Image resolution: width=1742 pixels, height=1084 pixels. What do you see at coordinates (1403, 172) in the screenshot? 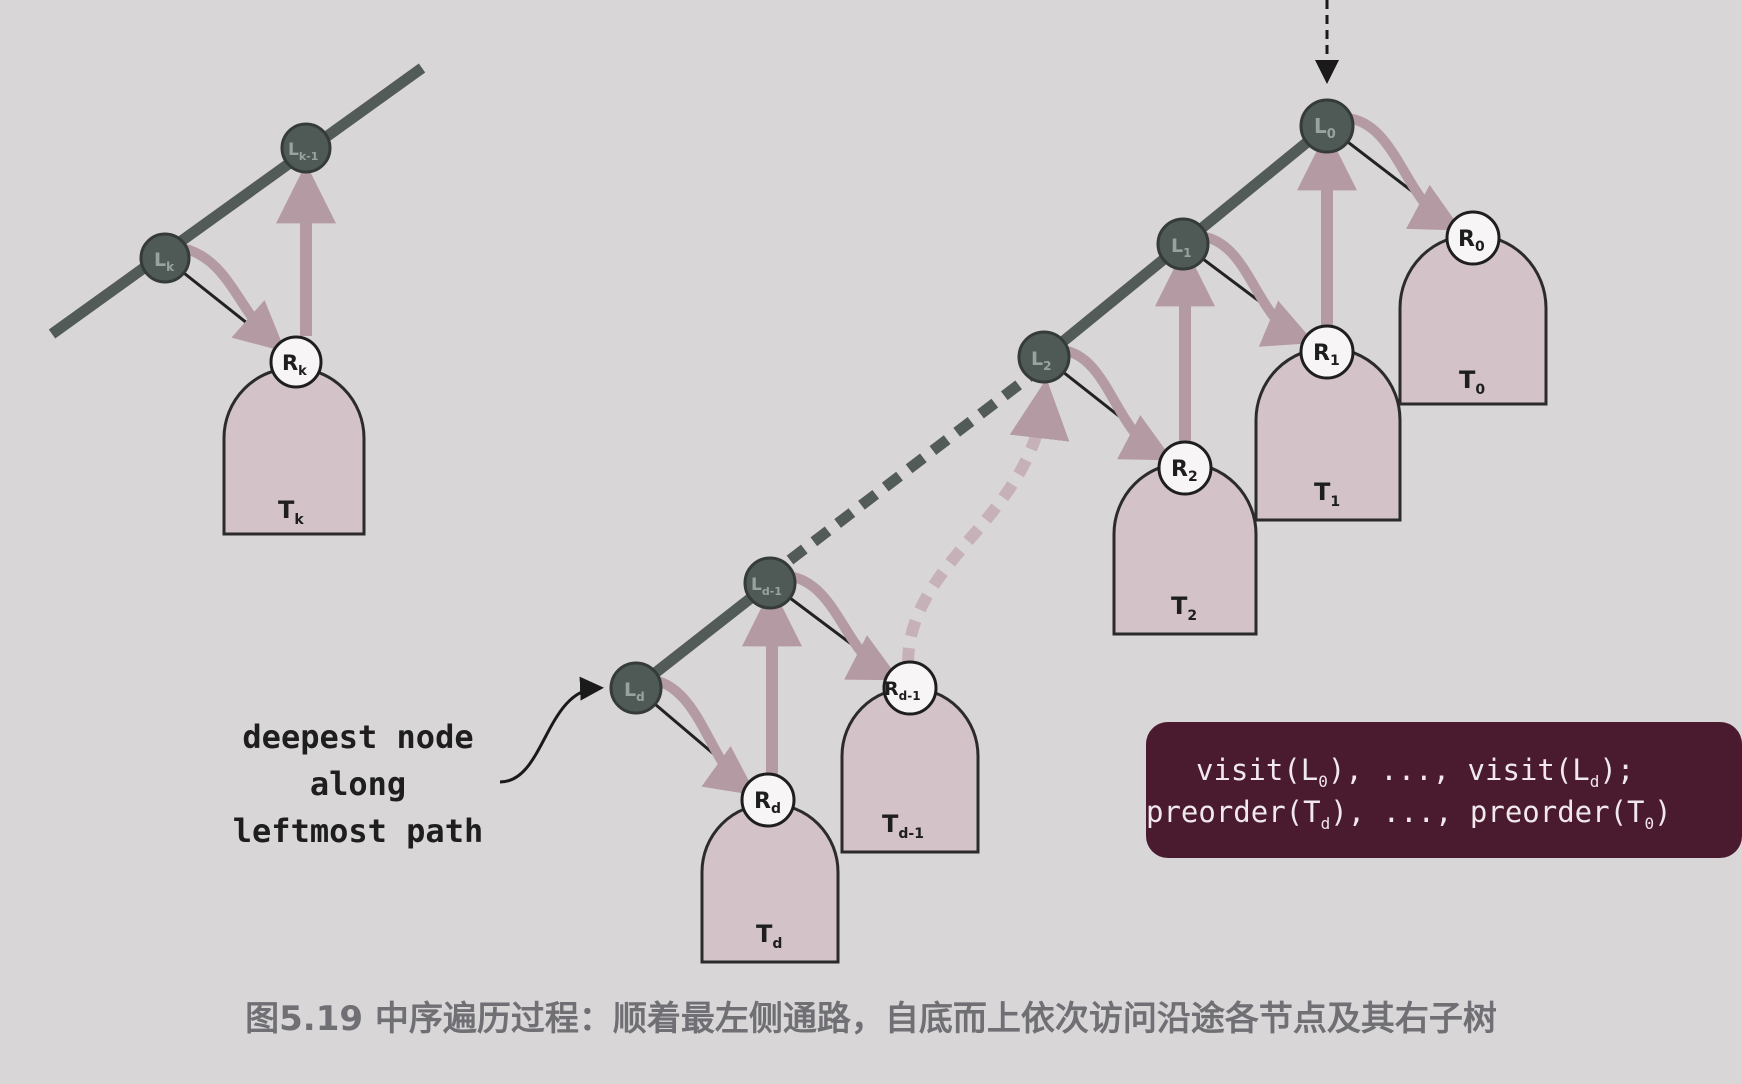
I see `arrow-l0-to-r0` at bounding box center [1403, 172].